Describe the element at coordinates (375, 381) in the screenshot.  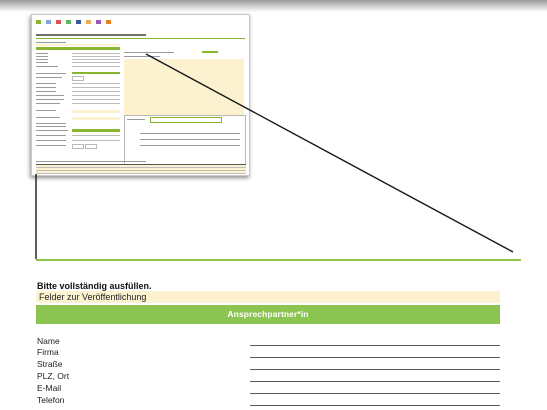
I see `plz-ort-field` at that location.